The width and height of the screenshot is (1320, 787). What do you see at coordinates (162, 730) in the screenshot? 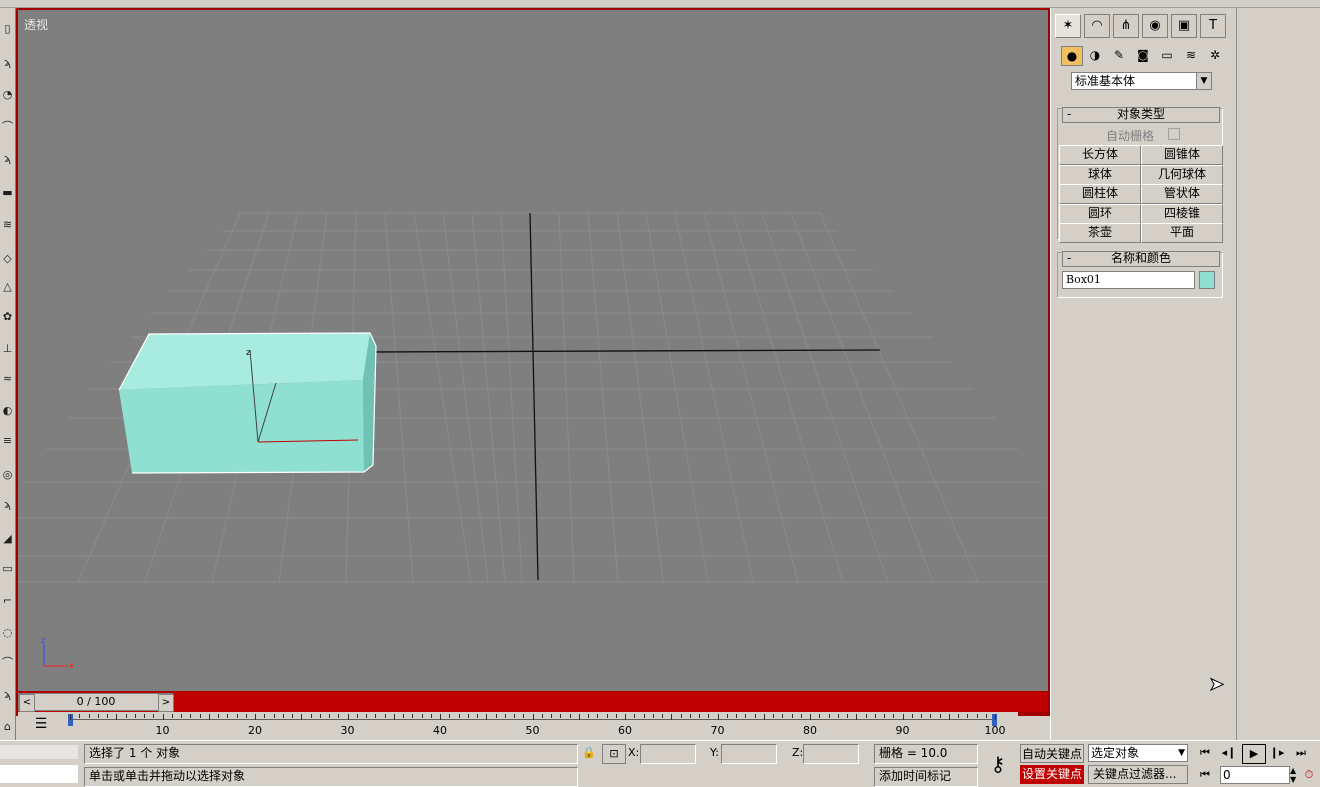
I see `trackbar-frame-label: 10` at bounding box center [162, 730].